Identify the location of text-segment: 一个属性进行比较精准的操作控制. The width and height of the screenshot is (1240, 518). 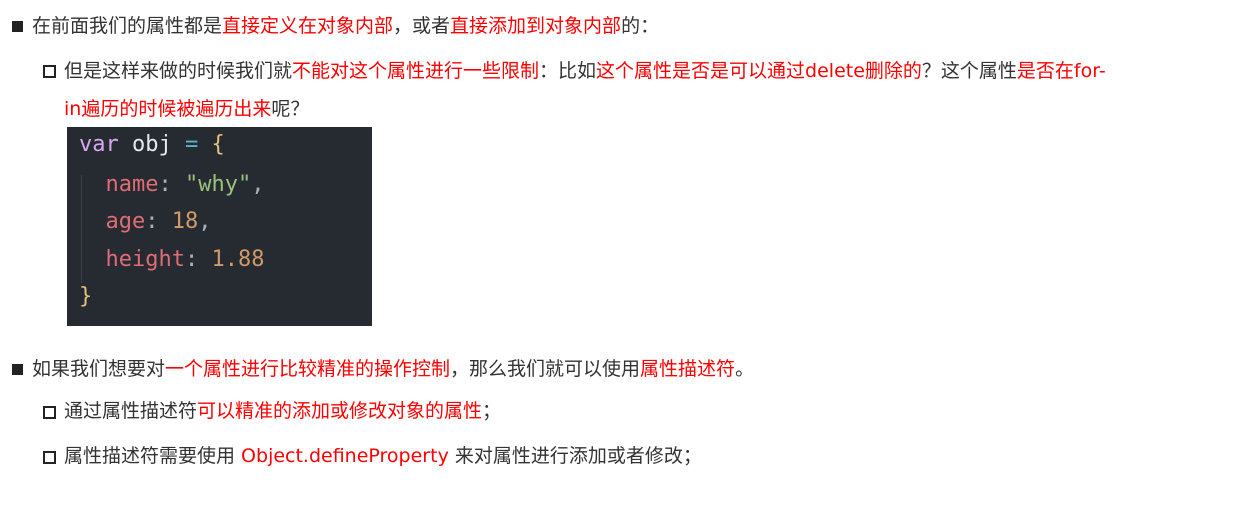
(308, 369).